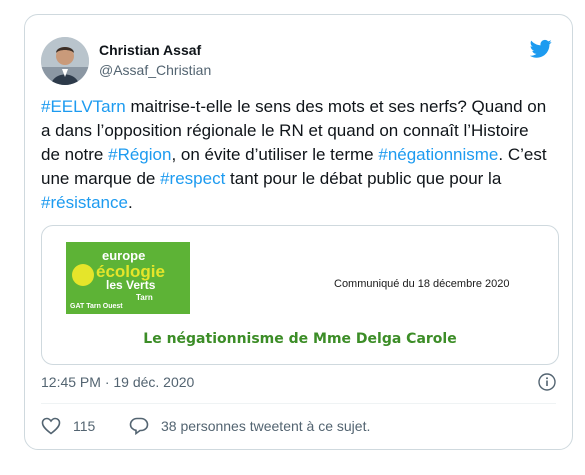  I want to click on info-icon, so click(547, 382).